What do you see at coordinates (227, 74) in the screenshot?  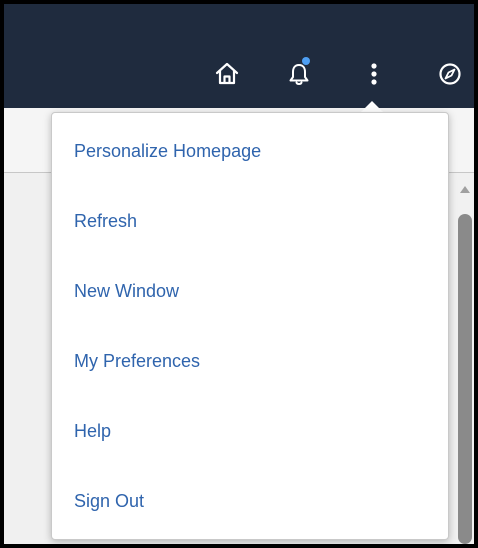 I see `home-icon` at bounding box center [227, 74].